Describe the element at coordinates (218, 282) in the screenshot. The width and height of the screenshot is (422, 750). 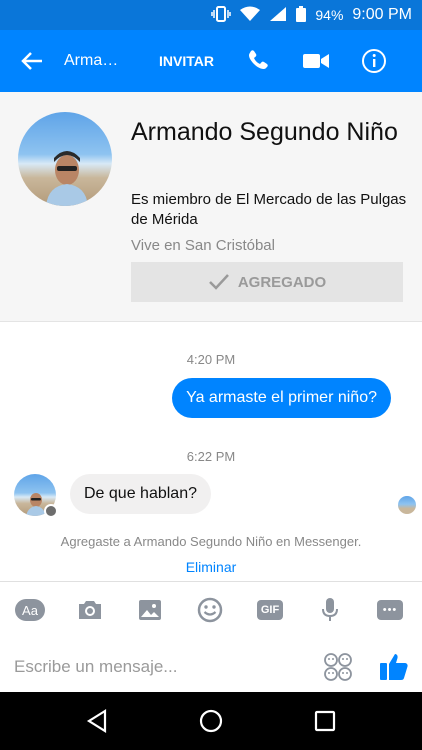
I see `checkmark-icon` at that location.